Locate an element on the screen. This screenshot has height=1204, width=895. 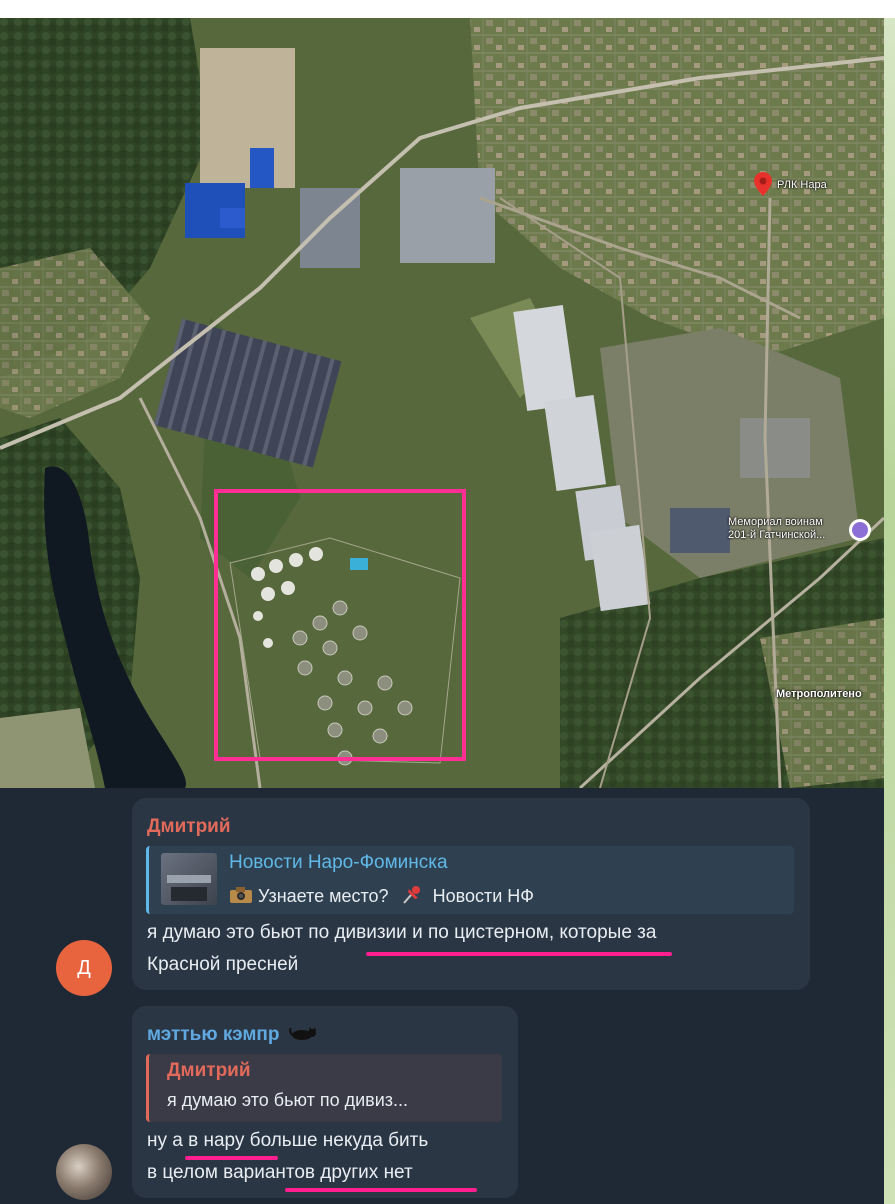
sender-name: мэттью кэмпр is located at coordinates (213, 1034).